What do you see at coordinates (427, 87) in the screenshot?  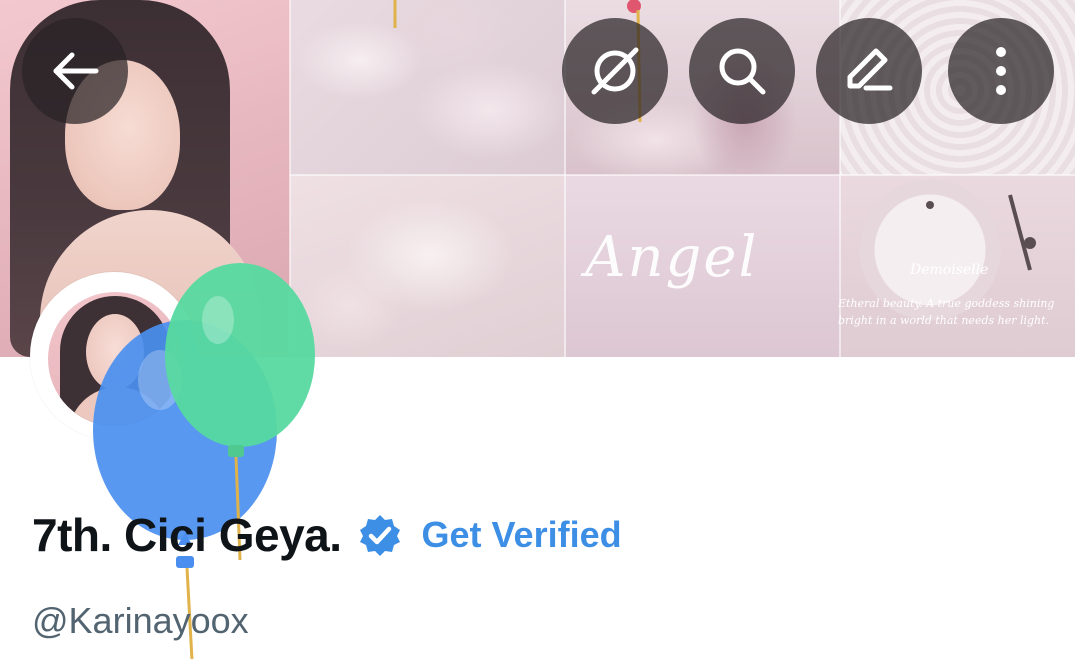 I see `banner-petals-tile` at bounding box center [427, 87].